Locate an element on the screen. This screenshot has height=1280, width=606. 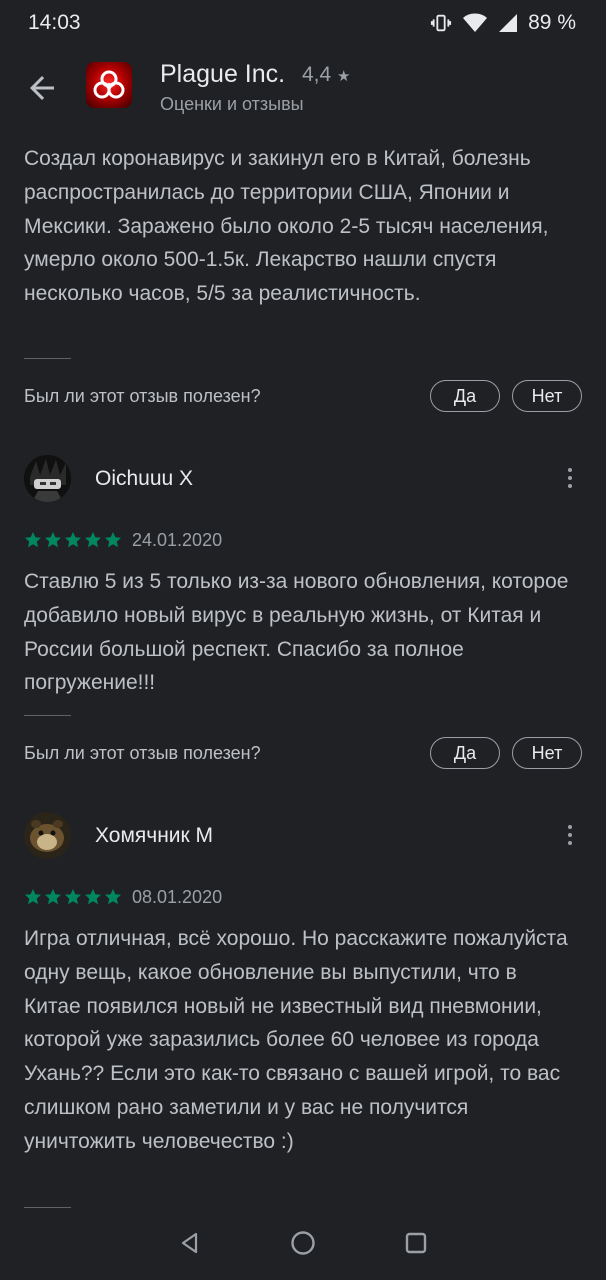
signal-icon is located at coordinates (508, 23).